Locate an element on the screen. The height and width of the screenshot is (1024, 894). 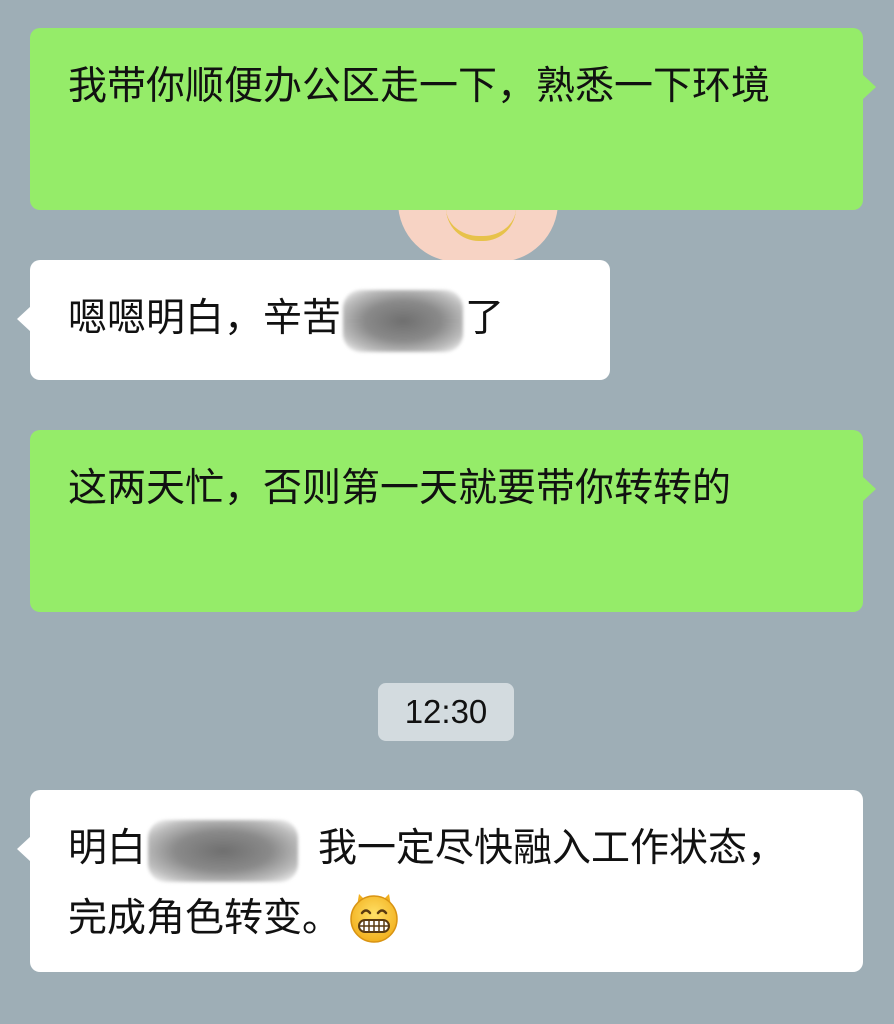
message-text: 我带你顺便办公区走一下，熟悉一下环境 is located at coordinates (419, 86).